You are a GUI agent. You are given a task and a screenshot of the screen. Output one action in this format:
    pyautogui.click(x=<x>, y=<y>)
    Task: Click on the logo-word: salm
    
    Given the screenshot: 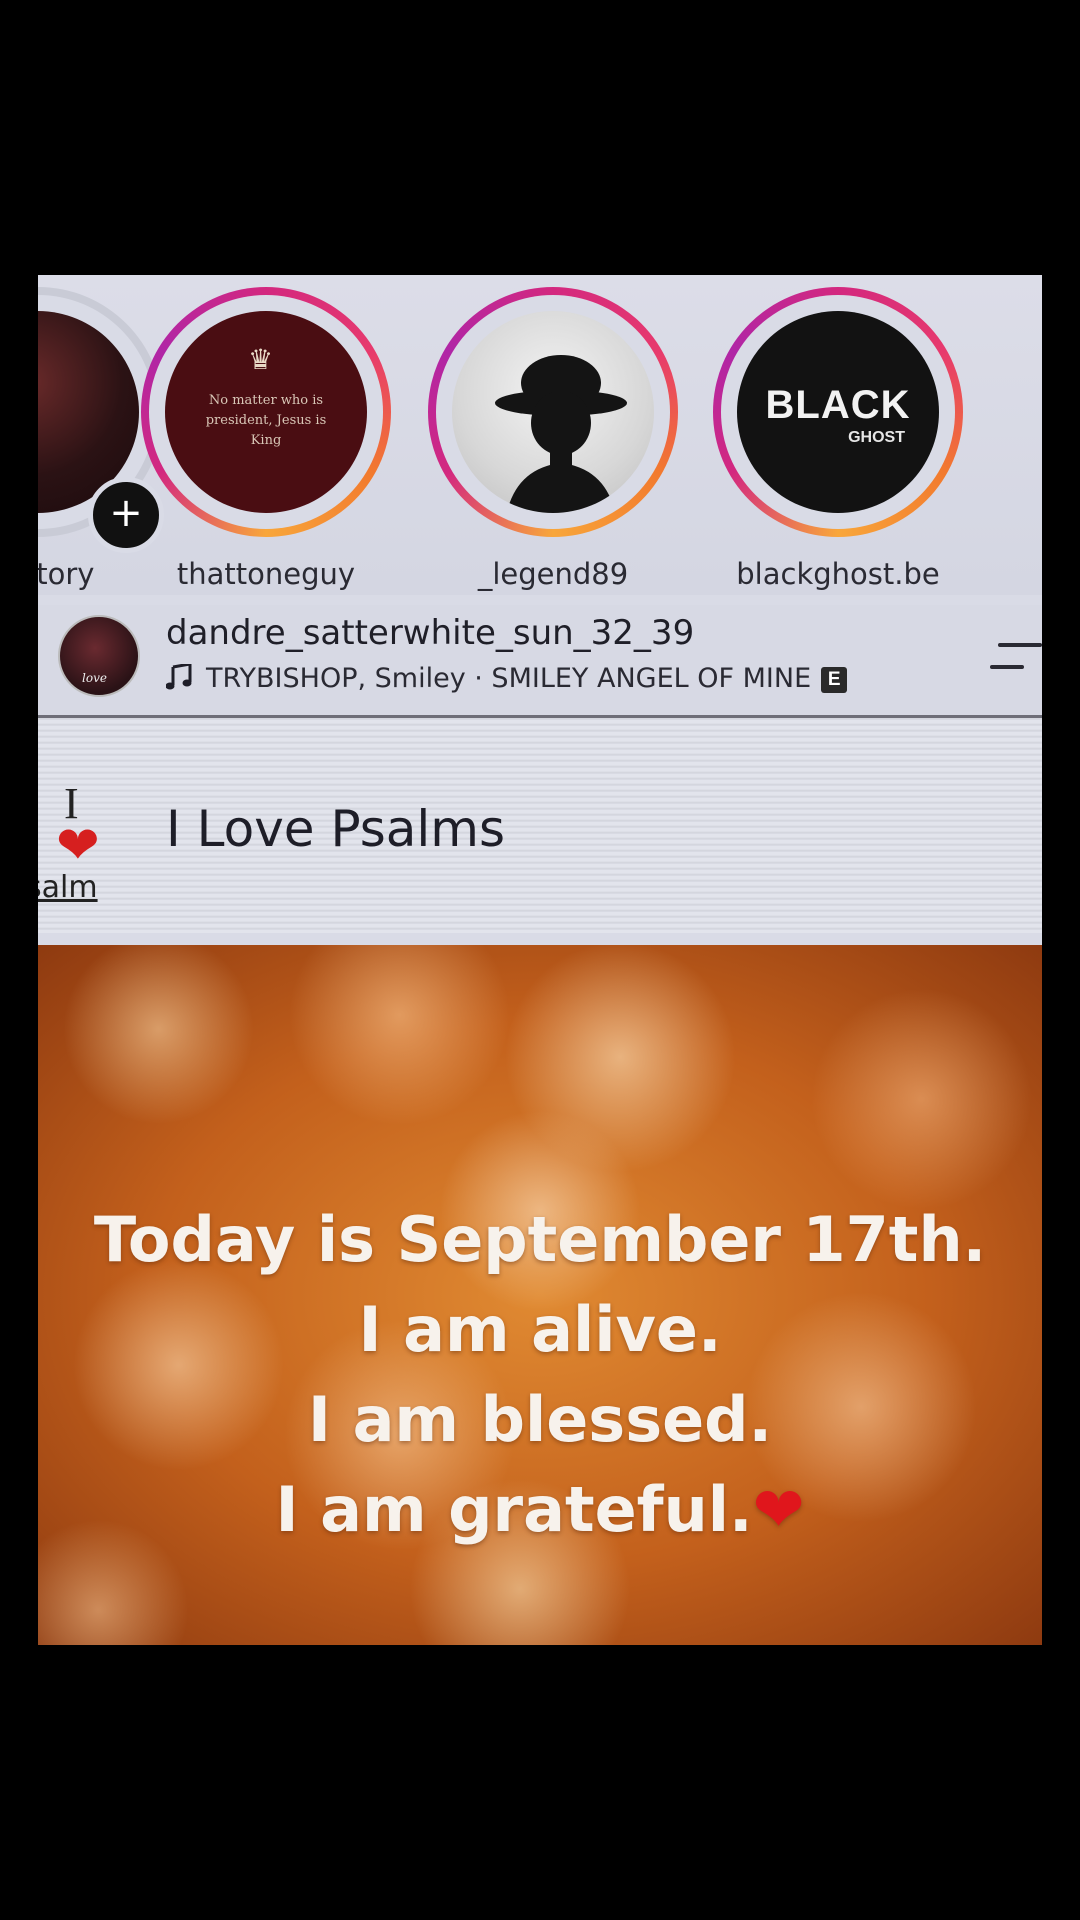 What is the action you would take?
    pyautogui.click(x=68, y=887)
    